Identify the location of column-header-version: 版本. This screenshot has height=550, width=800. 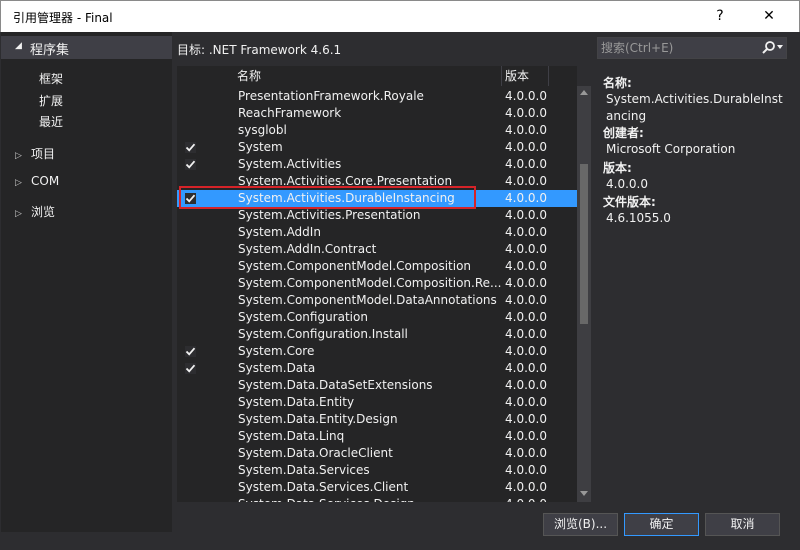
(525, 76).